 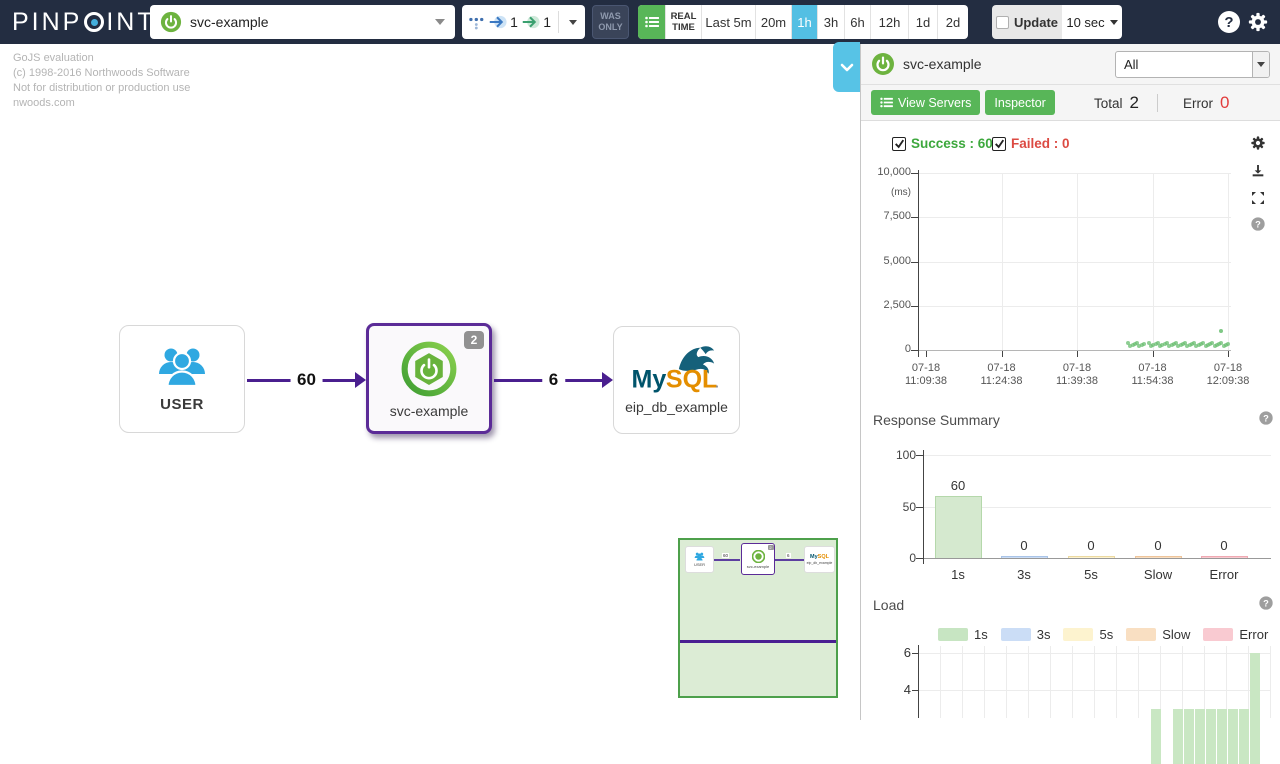 I want to click on total-count: Total 2, so click(x=1116, y=103).